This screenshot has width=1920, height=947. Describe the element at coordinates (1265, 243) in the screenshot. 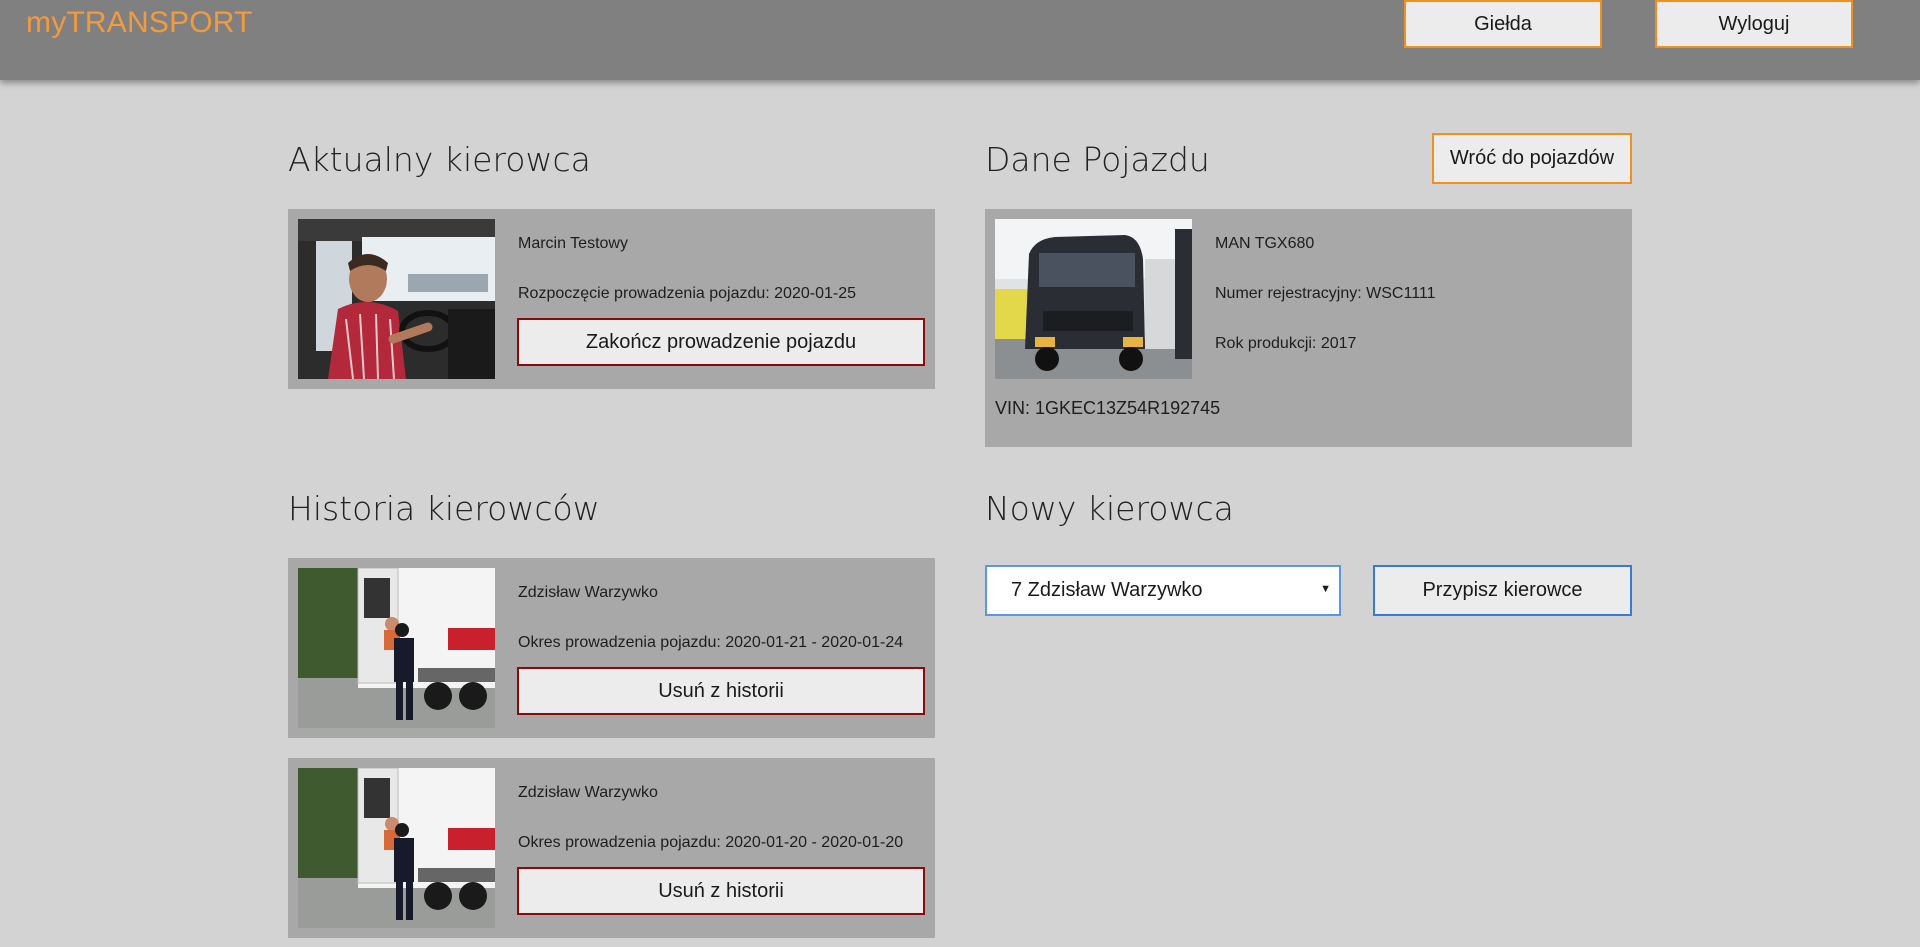

I see `vehicle-model: MAN TGX680` at that location.